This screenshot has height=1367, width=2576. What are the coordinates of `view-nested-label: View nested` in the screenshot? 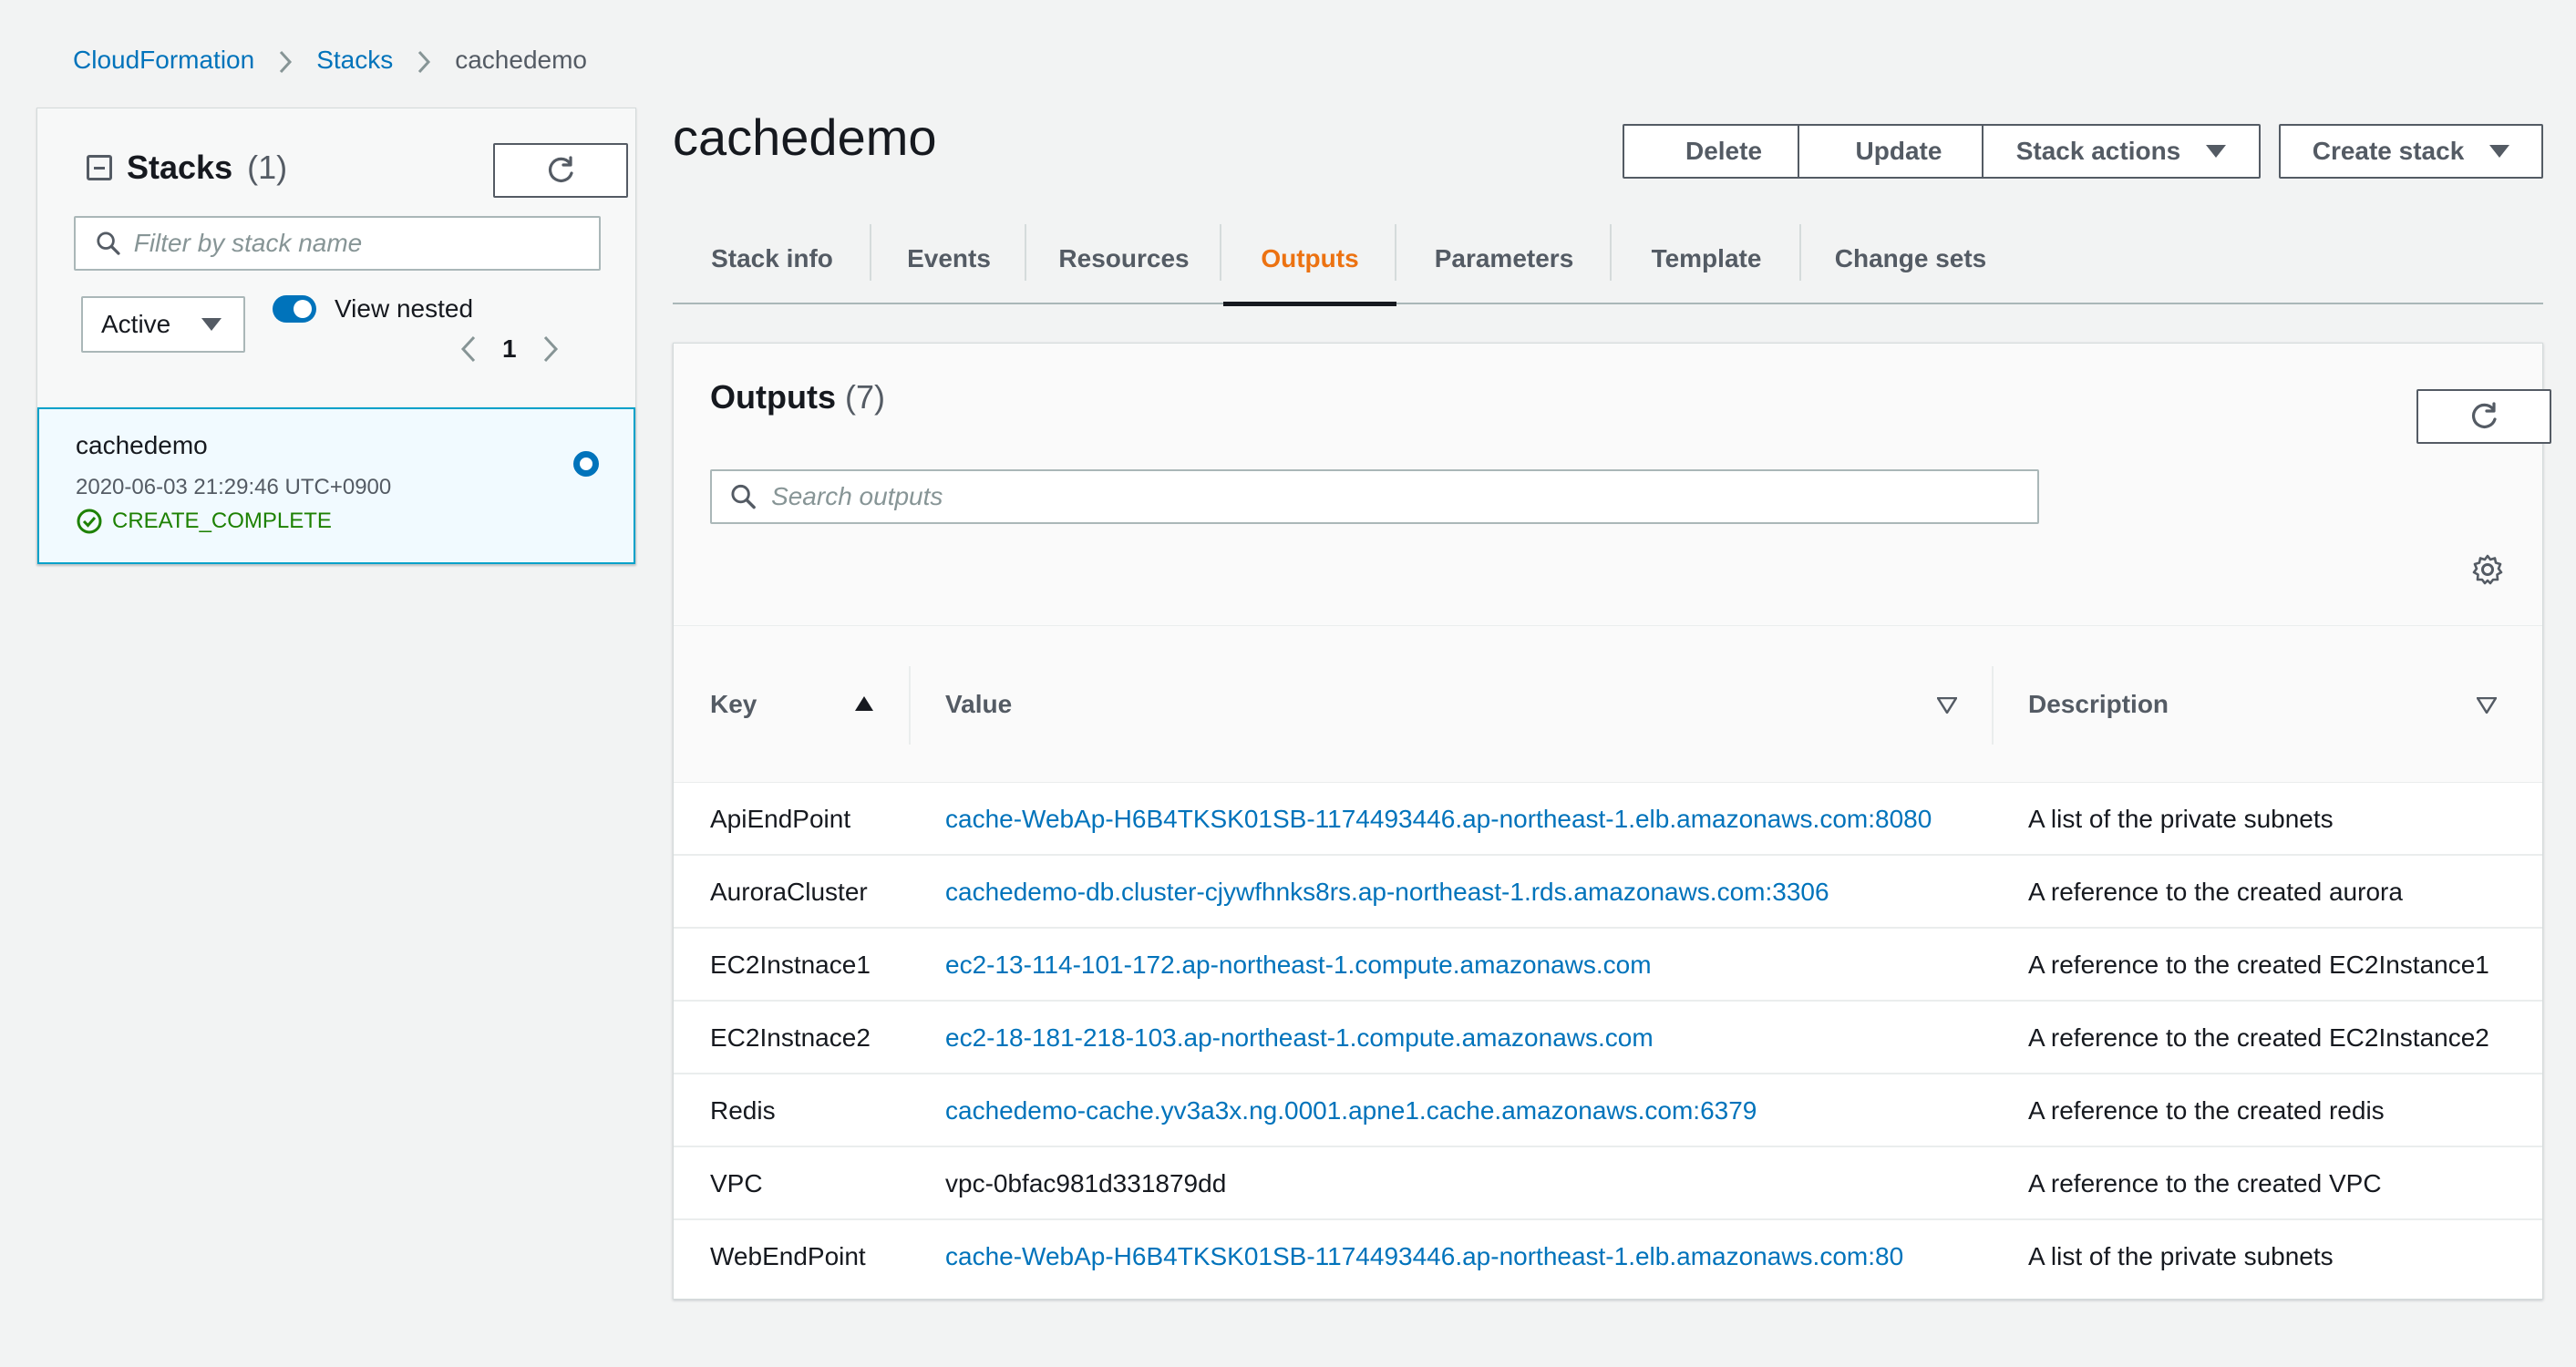 It's located at (404, 308).